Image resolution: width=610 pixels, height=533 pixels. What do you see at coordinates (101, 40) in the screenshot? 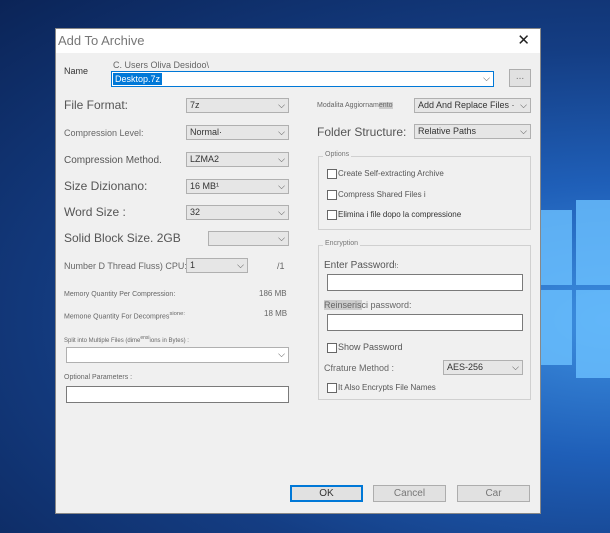
I see `dialog-title: Add To Archive` at bounding box center [101, 40].